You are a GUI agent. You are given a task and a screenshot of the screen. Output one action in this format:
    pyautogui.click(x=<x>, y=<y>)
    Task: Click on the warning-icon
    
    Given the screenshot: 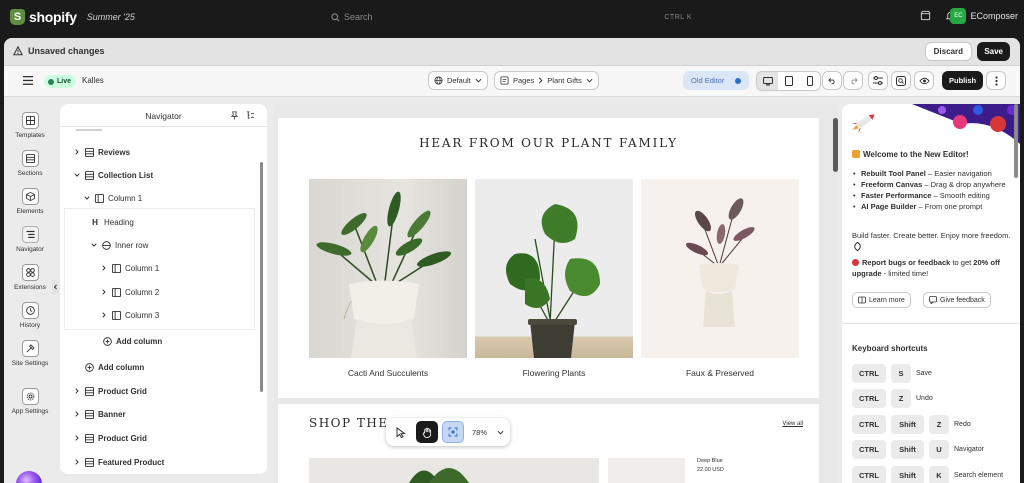 What is the action you would take?
    pyautogui.click(x=18, y=51)
    